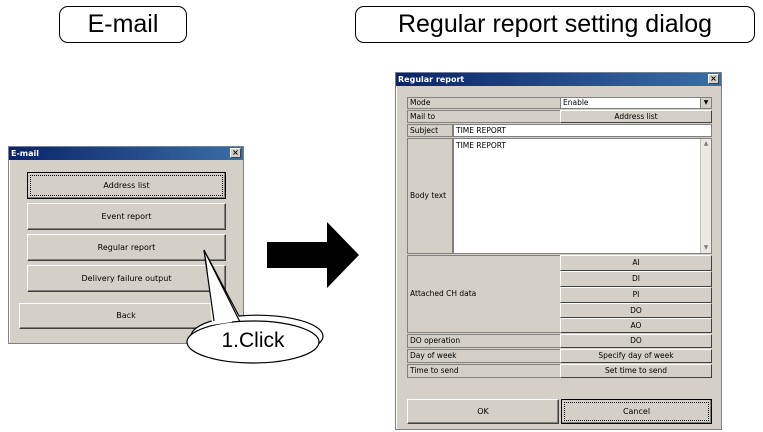 The height and width of the screenshot is (432, 763). I want to click on mode-select-value: Enable, so click(576, 102).